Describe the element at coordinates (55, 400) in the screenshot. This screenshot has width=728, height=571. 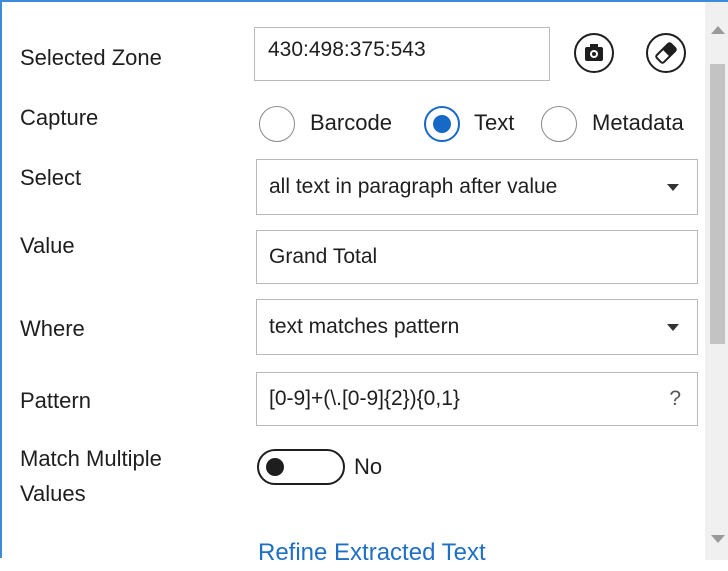
I see `pattern-label: Pattern` at that location.